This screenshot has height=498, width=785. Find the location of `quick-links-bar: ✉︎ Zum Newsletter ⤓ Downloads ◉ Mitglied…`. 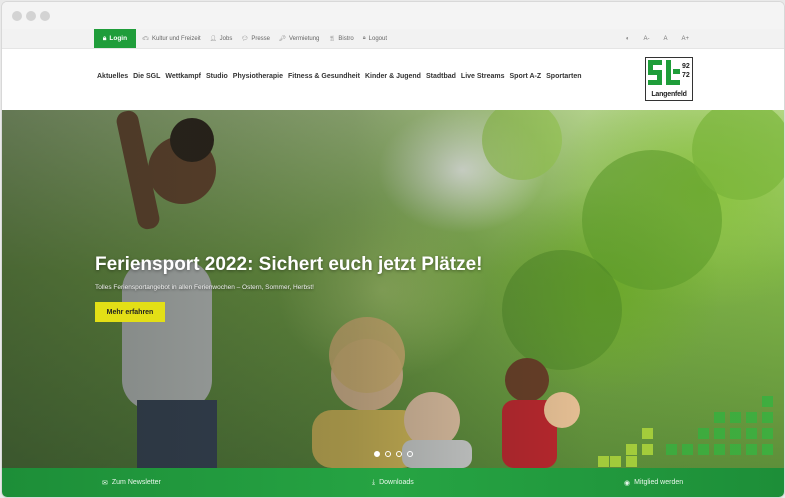

quick-links-bar: ✉︎ Zum Newsletter ⤓ Downloads ◉ Mitglied… is located at coordinates (393, 482).